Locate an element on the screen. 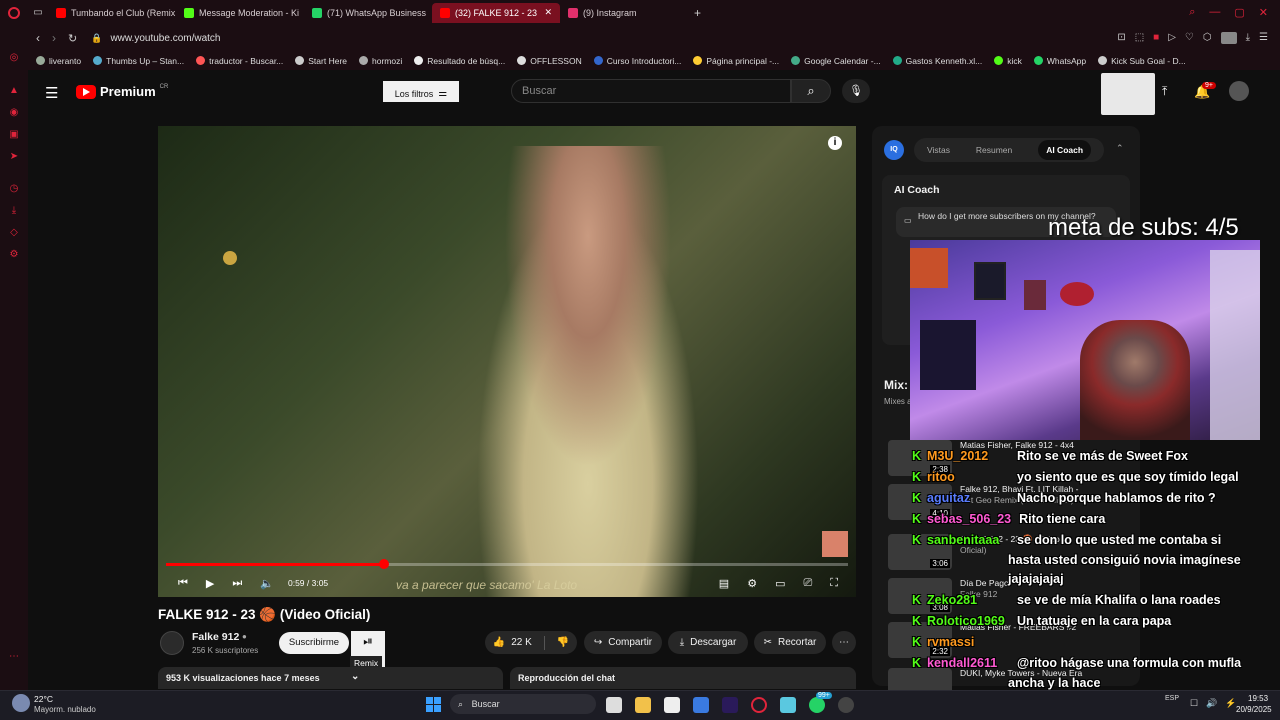  expand-chevron-icon: ⌄ is located at coordinates (355, 676).